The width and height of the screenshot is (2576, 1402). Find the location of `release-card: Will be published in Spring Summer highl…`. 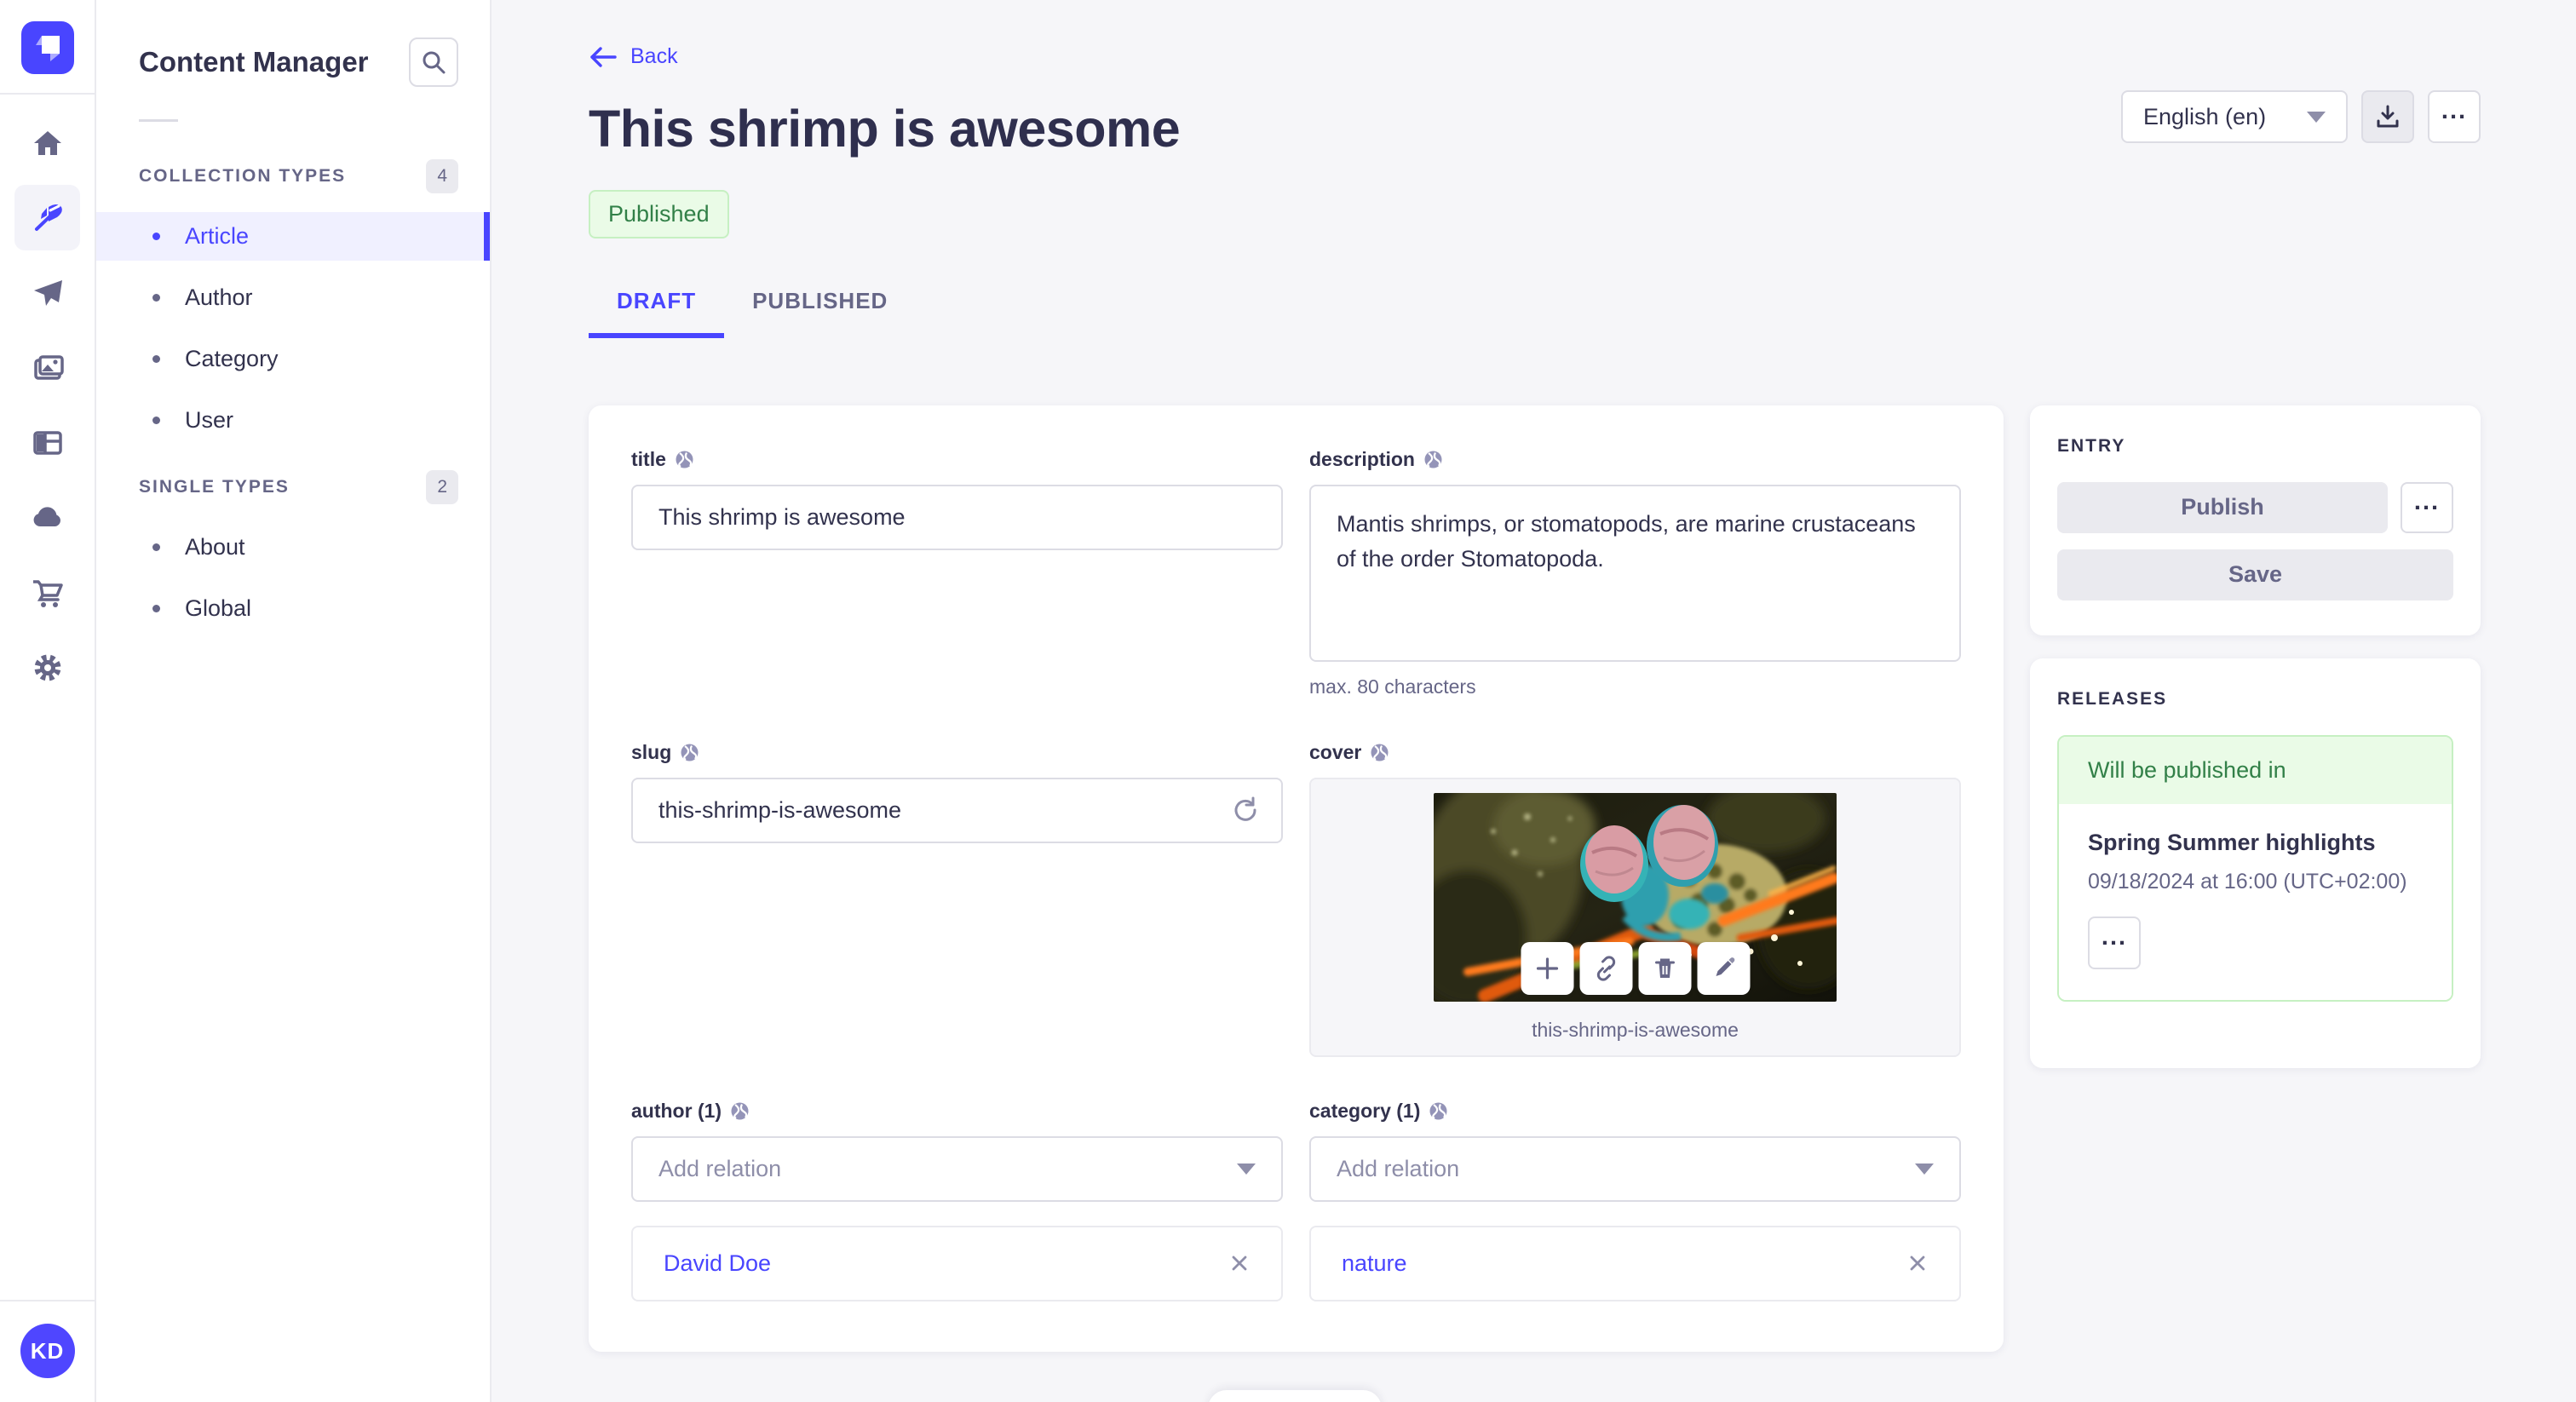

release-card: Will be published in Spring Summer highl… is located at coordinates (2255, 868).